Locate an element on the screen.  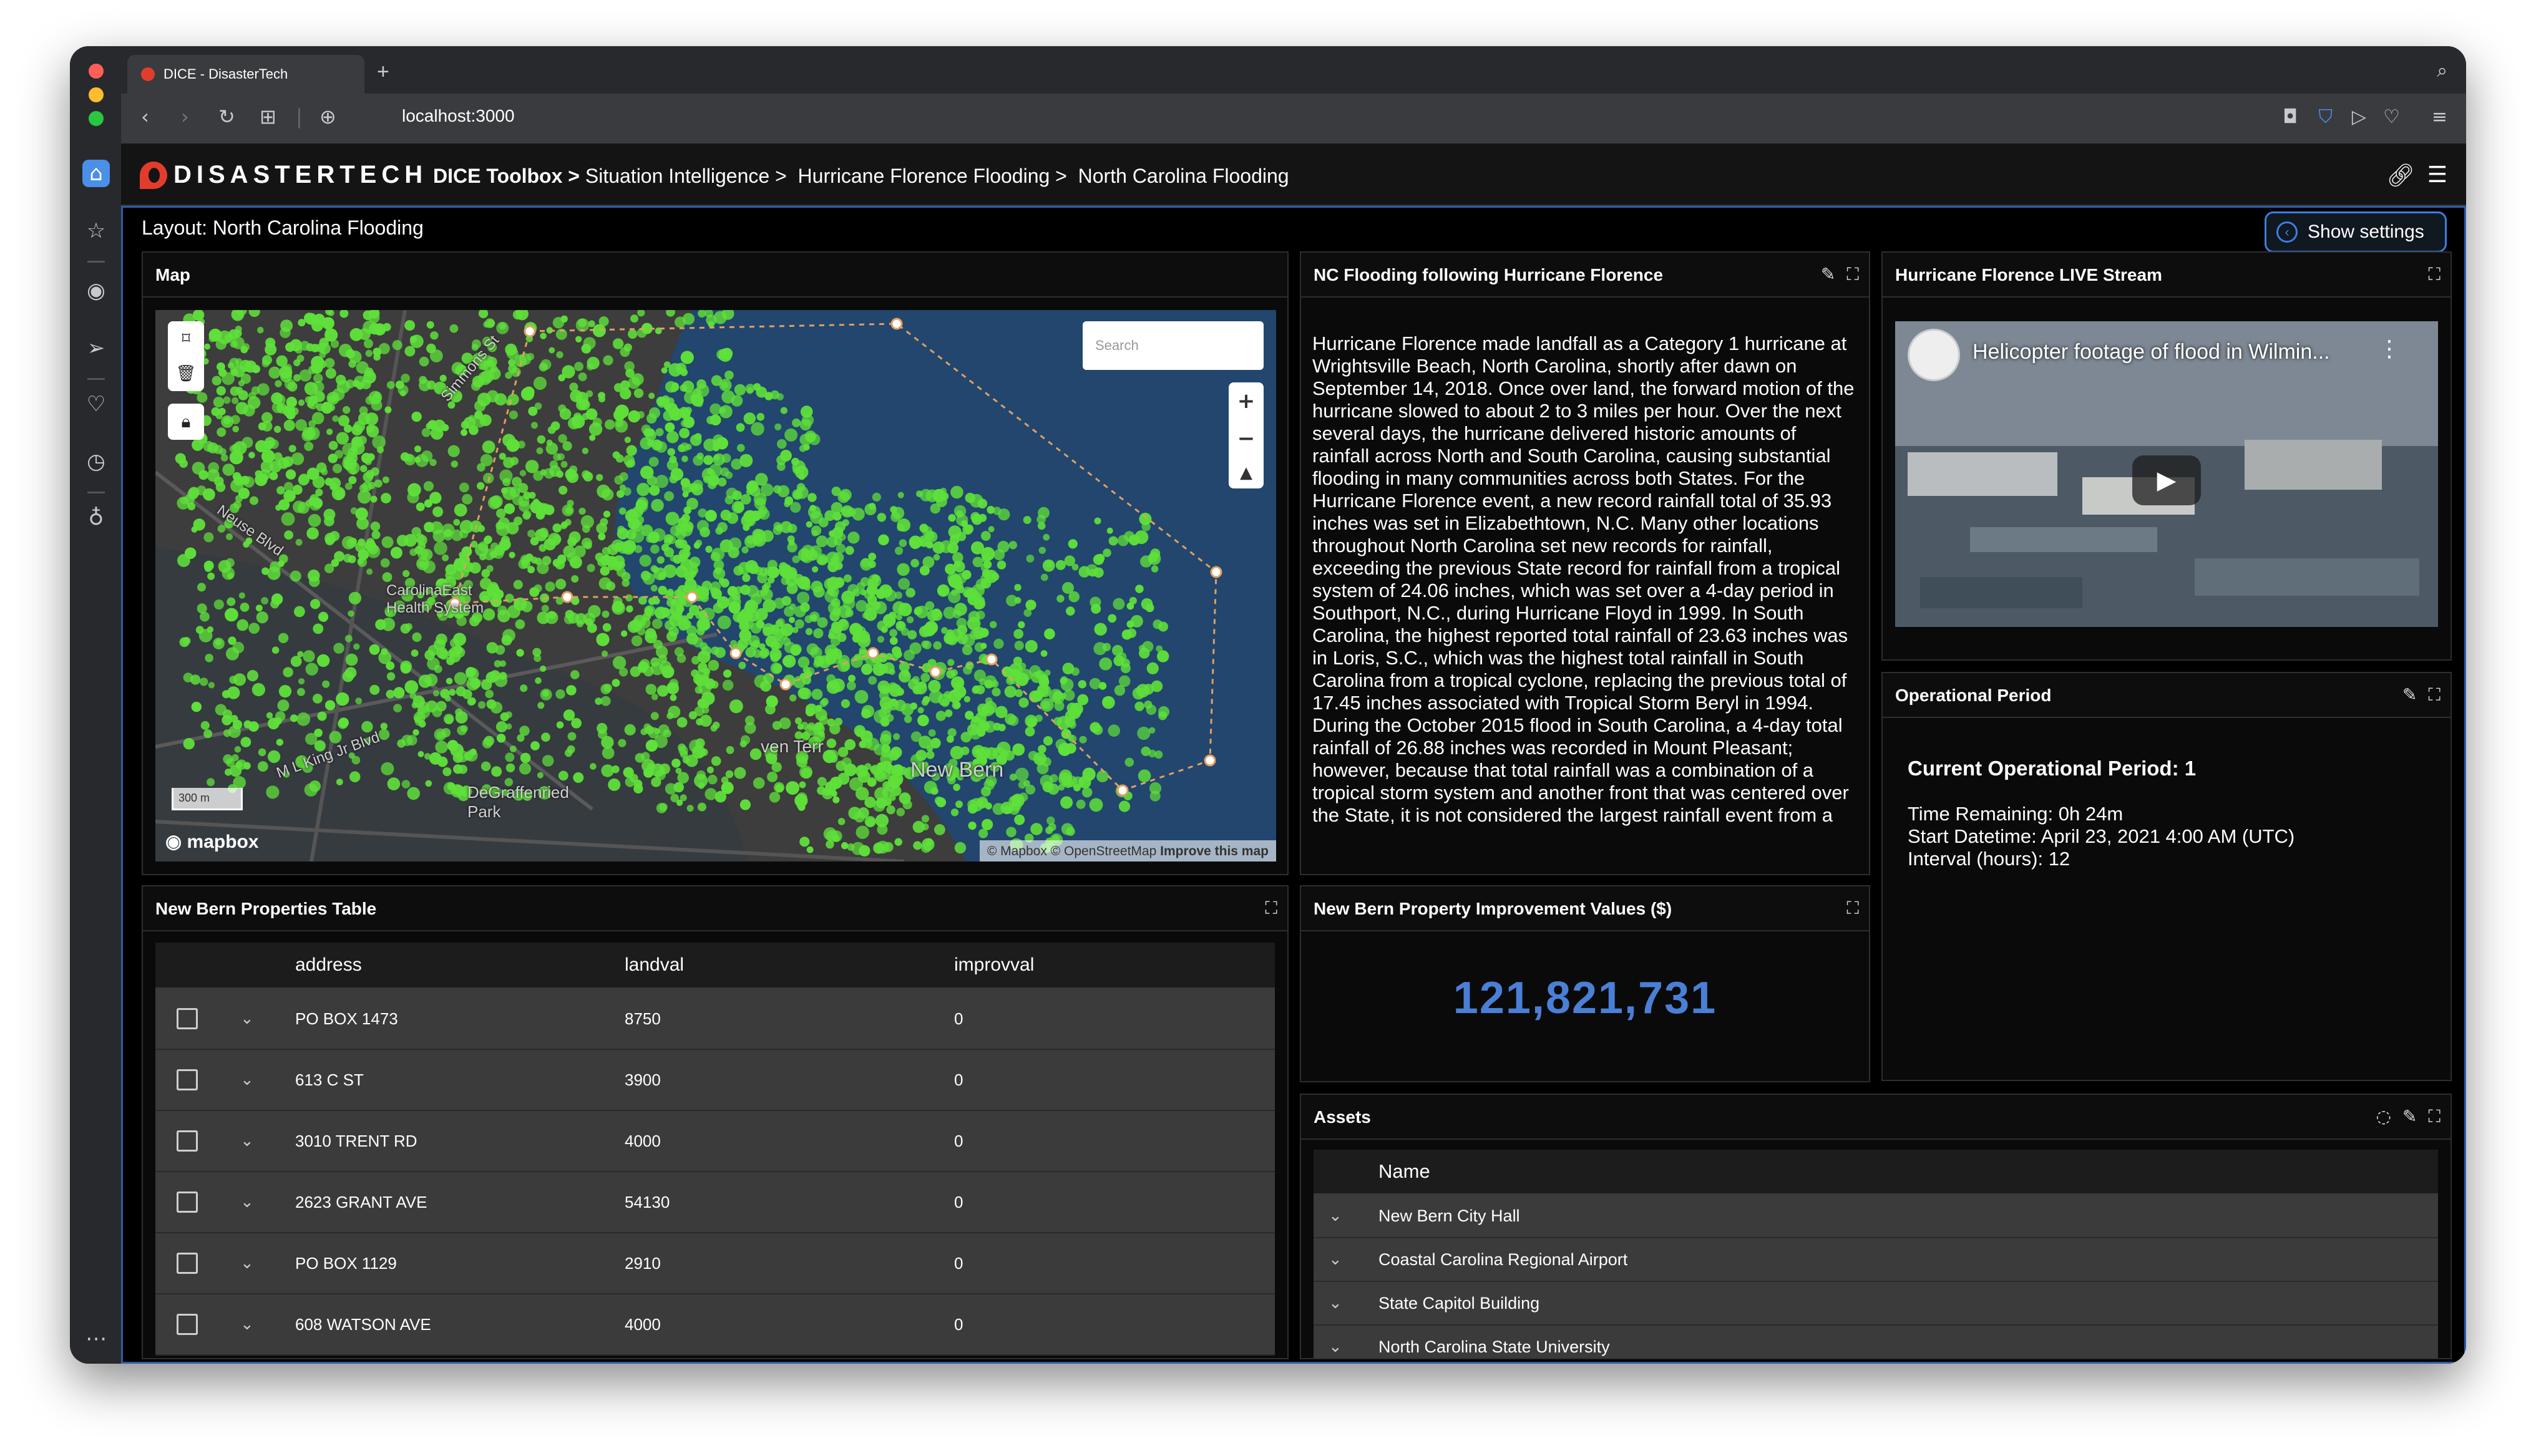
logo: DISASTERTECH is located at coordinates (283, 175).